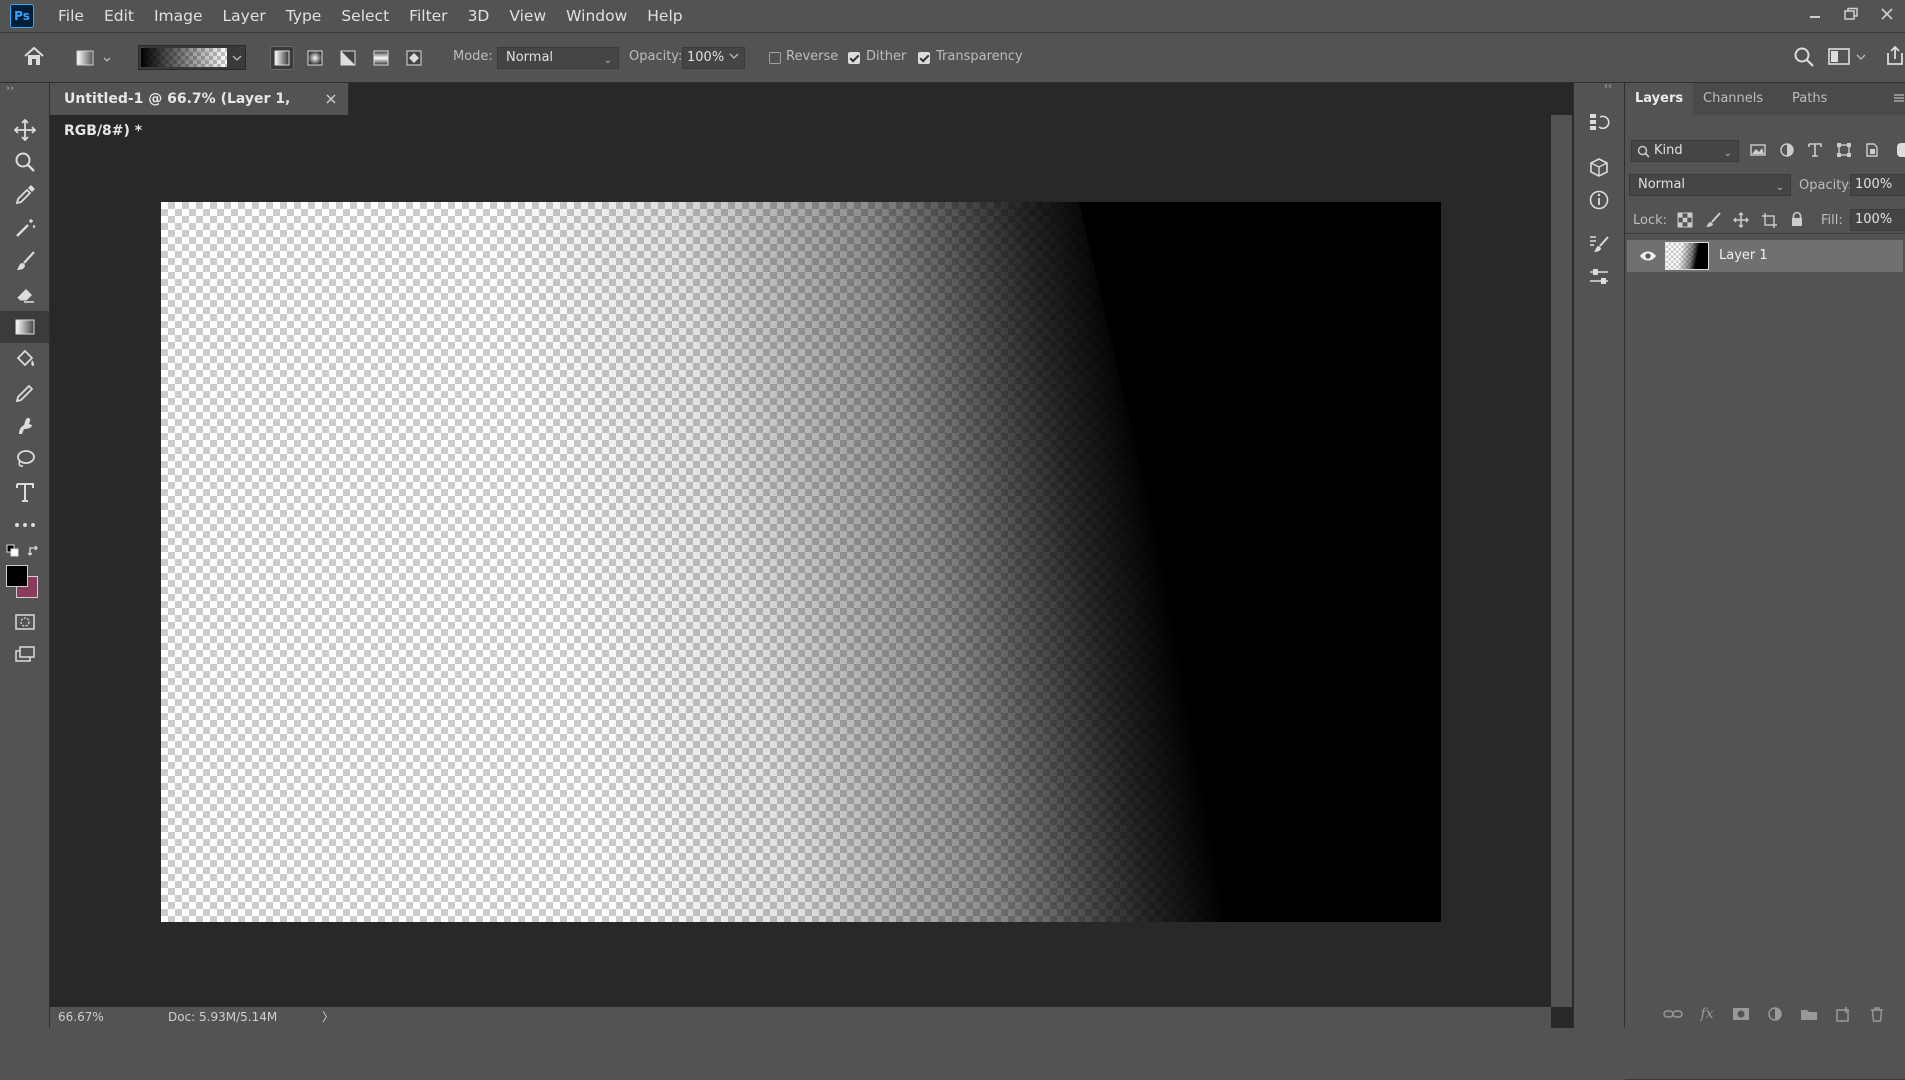  I want to click on history-panel-button, so click(1599, 122).